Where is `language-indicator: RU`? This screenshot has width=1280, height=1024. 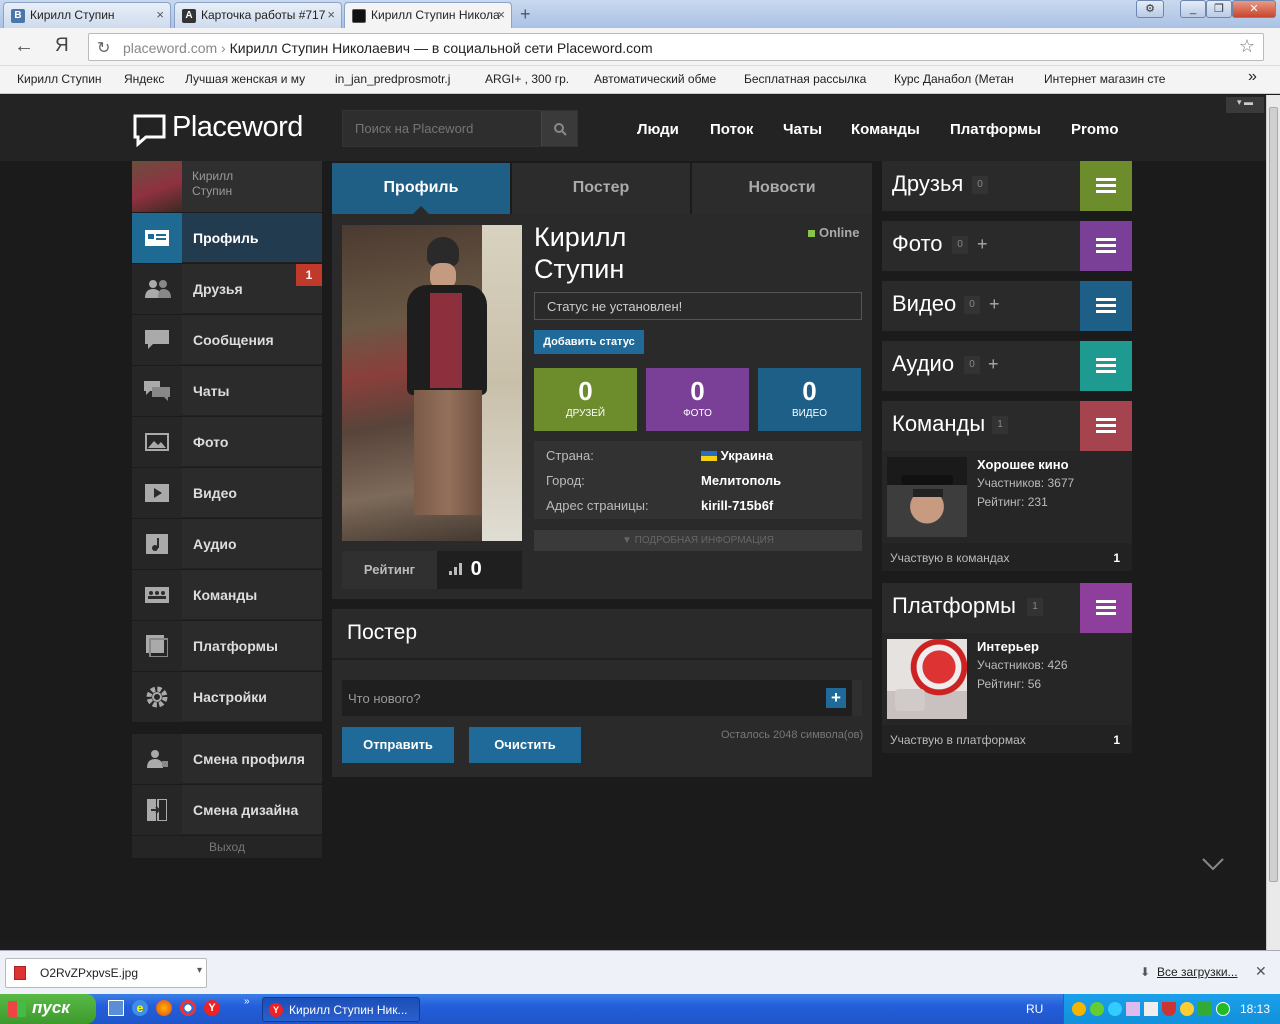
language-indicator: RU is located at coordinates (1034, 1009).